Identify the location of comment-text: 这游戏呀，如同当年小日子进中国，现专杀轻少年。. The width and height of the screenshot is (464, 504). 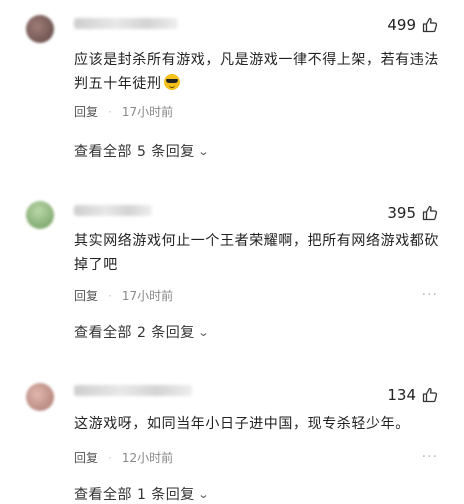
(259, 424).